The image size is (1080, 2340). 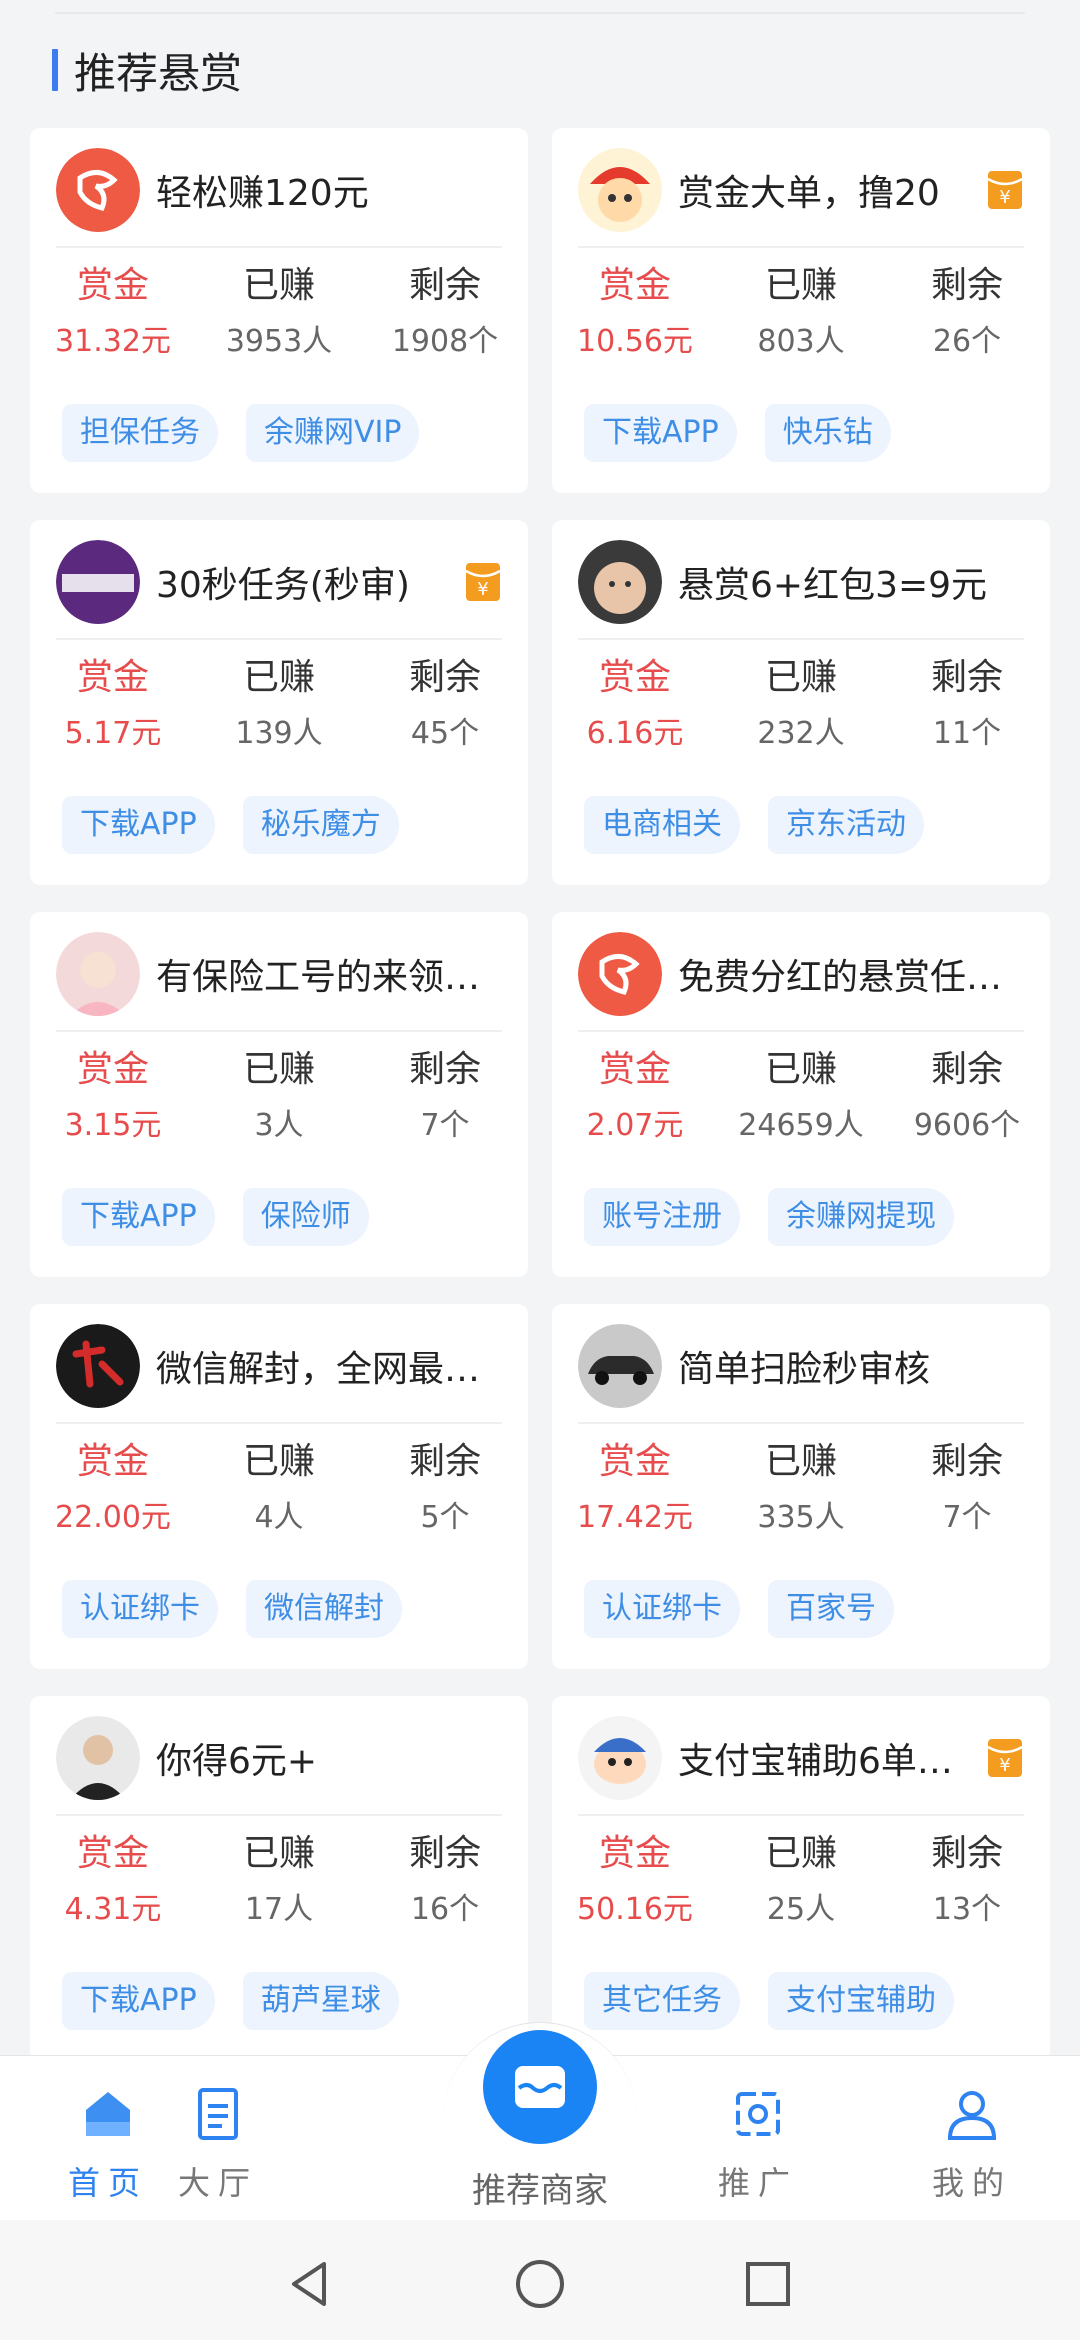 I want to click on remaining-value: 13个, so click(x=967, y=1909).